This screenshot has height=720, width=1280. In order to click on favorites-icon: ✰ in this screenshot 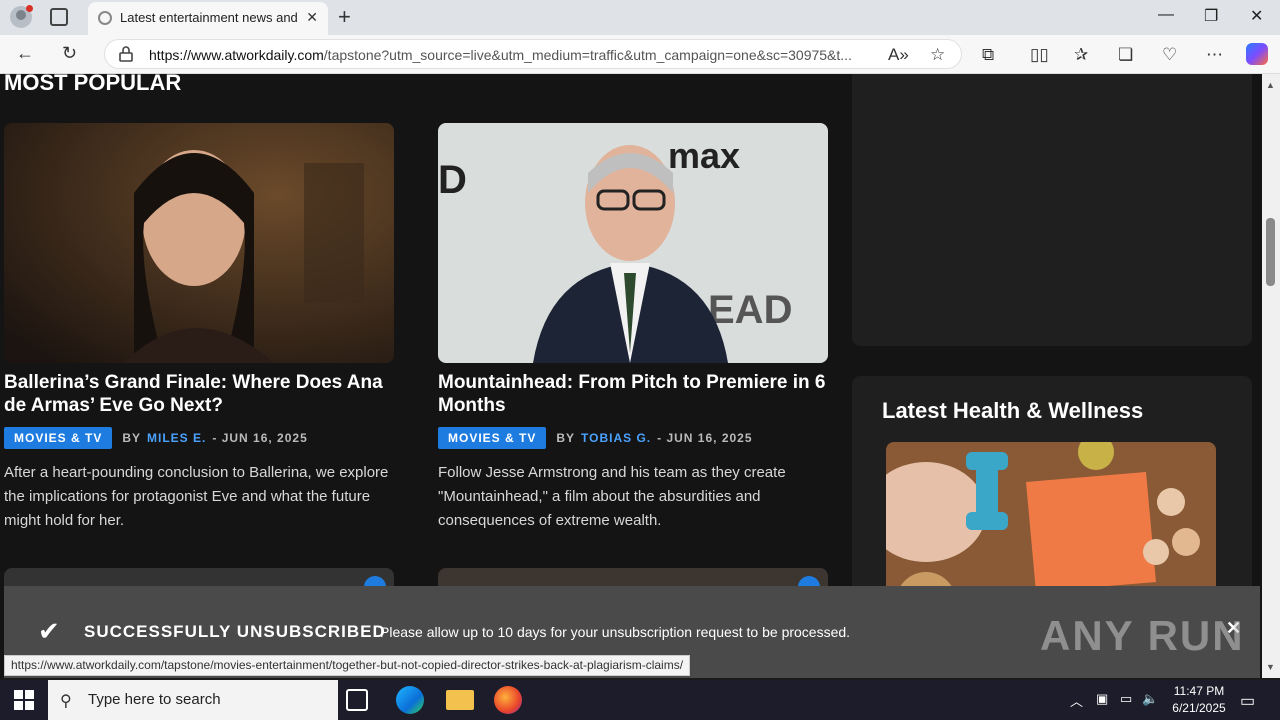, I will do `click(1081, 55)`.